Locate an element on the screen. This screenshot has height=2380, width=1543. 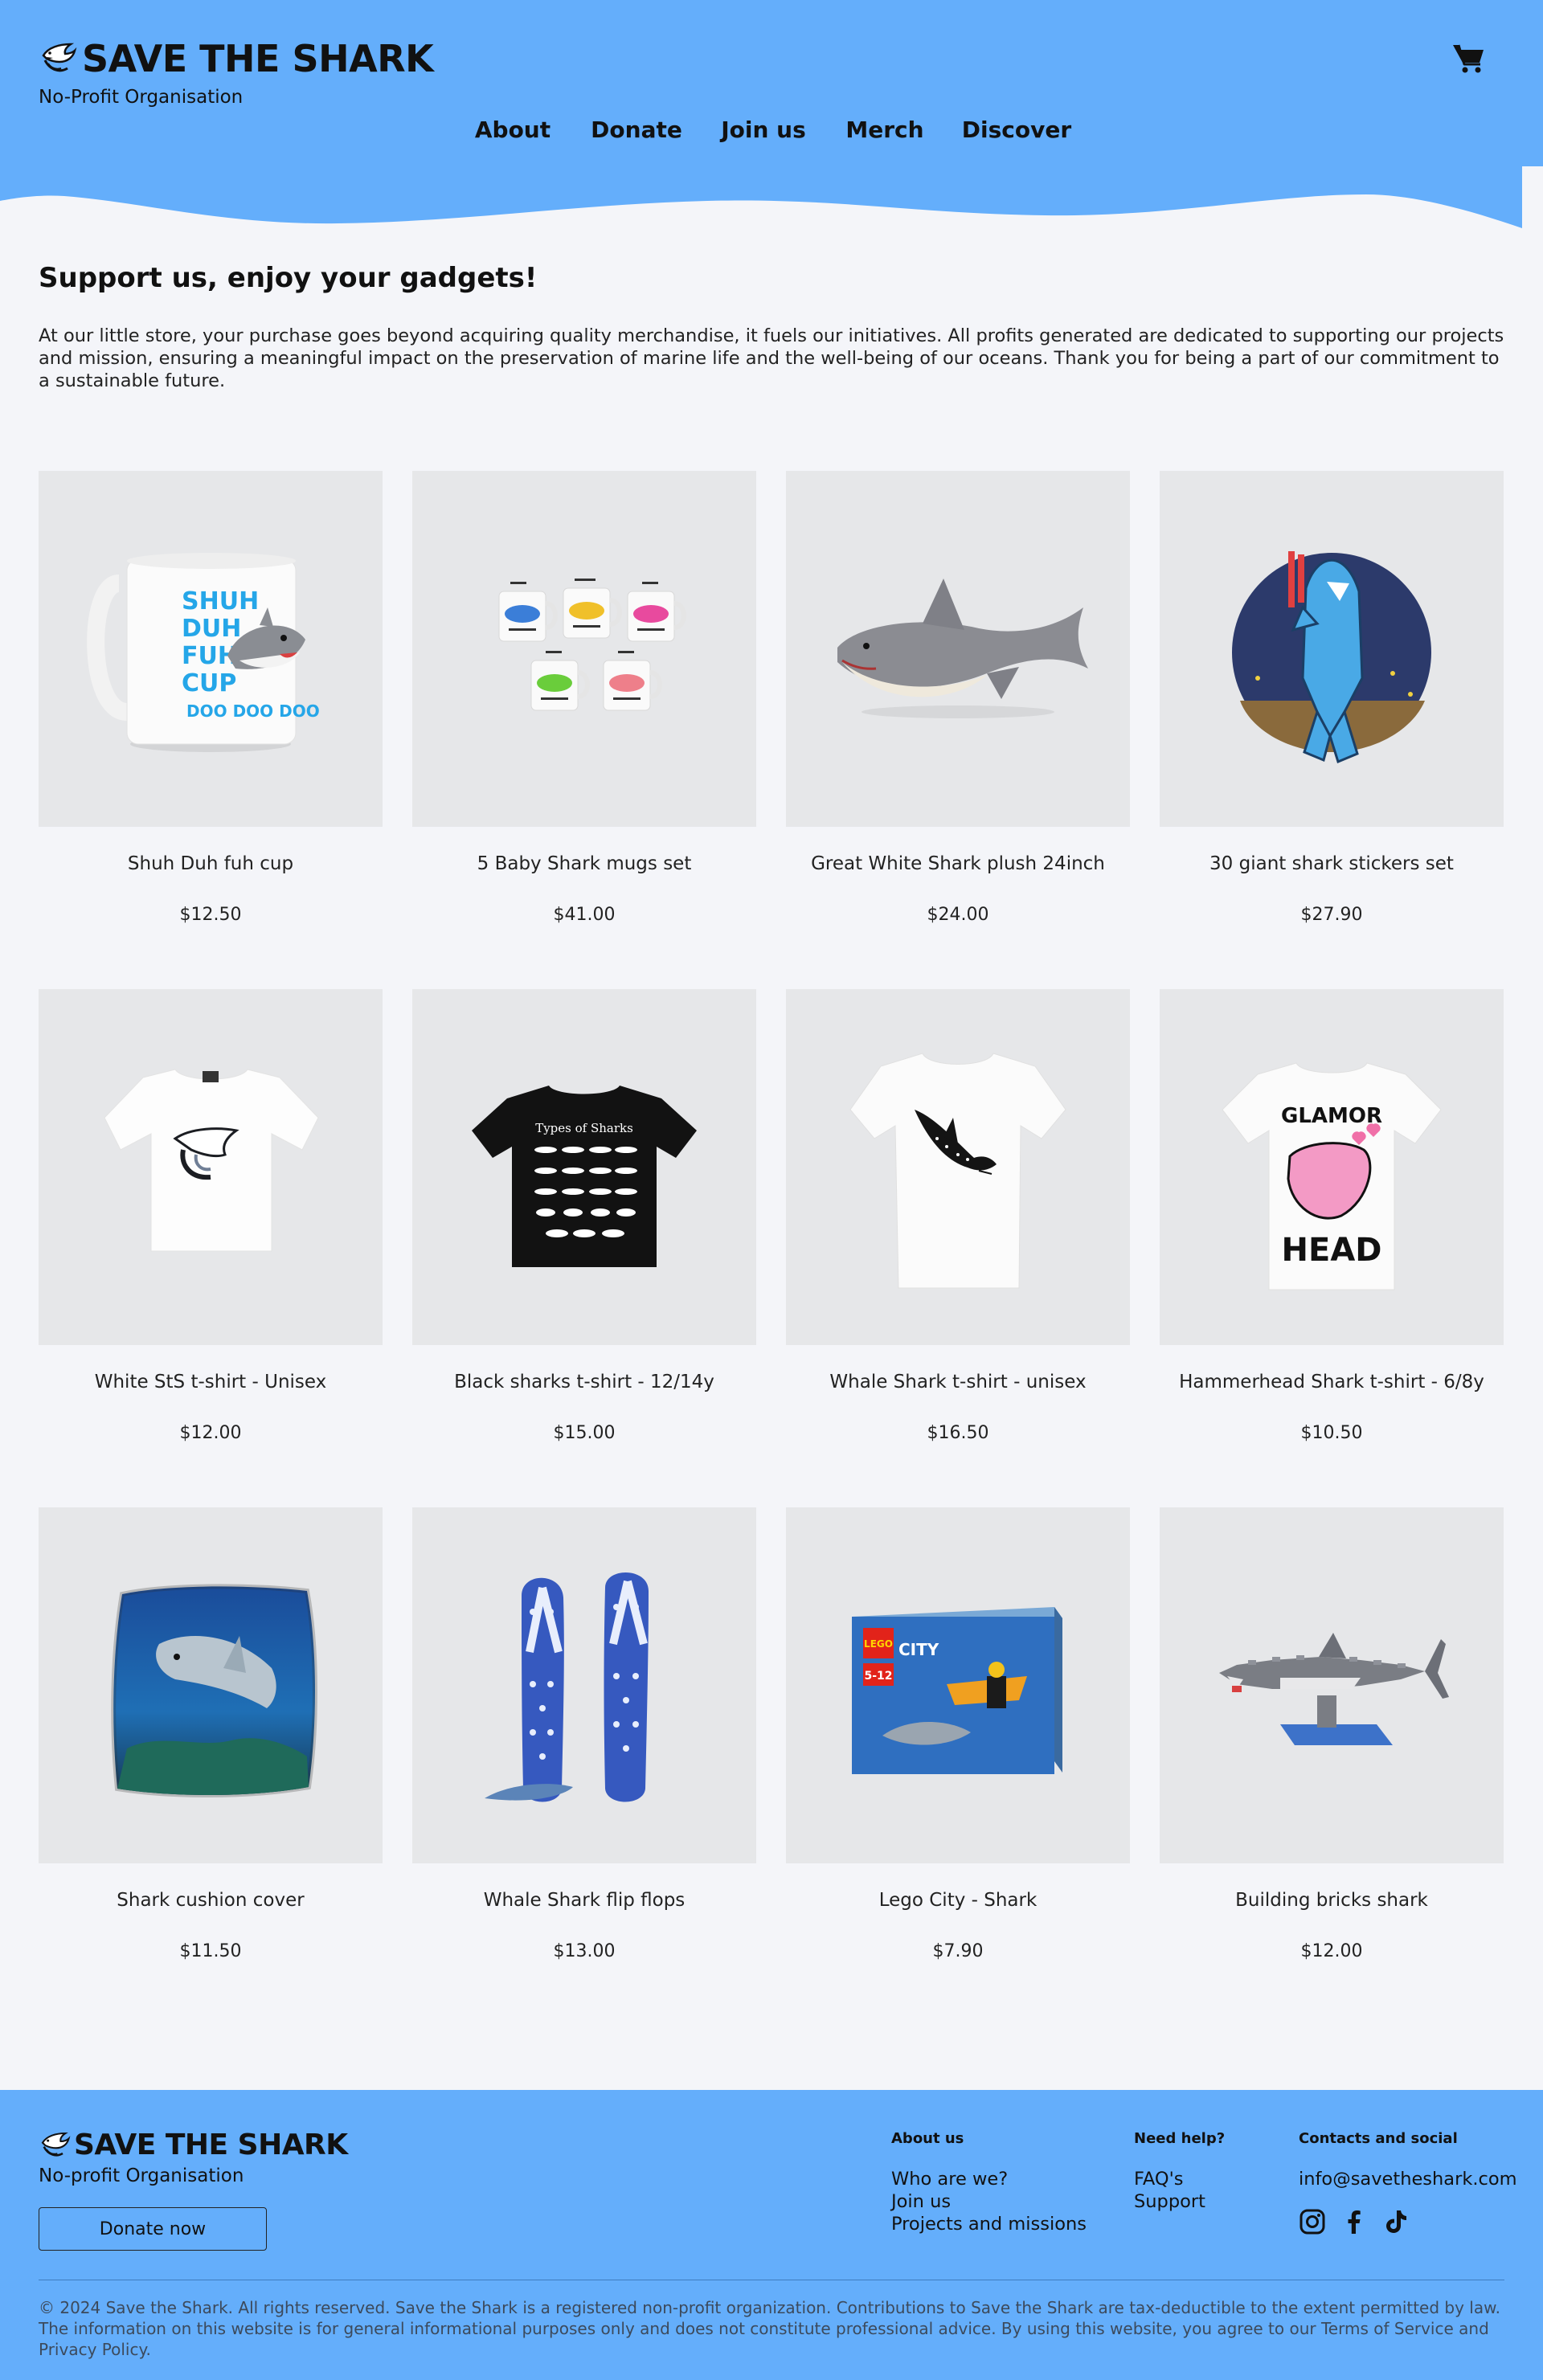
nav-donate: Donate is located at coordinates (636, 130).